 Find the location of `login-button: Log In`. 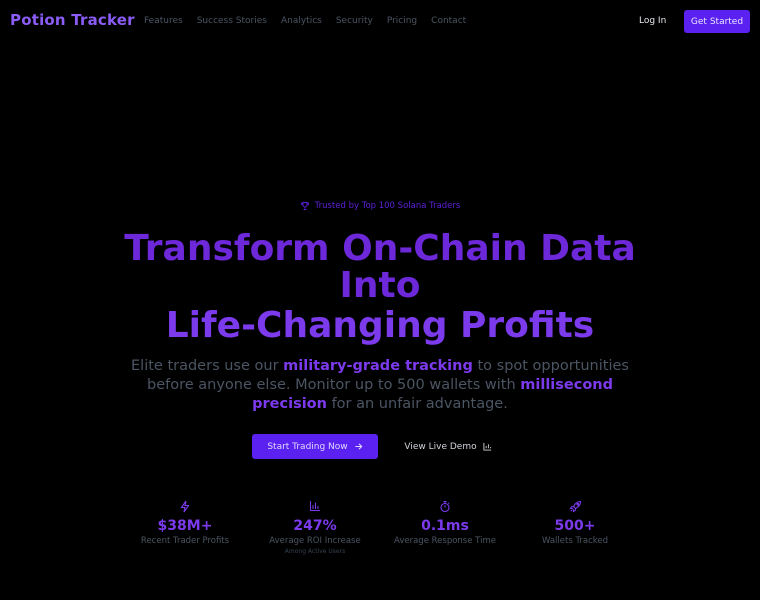

login-button: Log In is located at coordinates (652, 21).